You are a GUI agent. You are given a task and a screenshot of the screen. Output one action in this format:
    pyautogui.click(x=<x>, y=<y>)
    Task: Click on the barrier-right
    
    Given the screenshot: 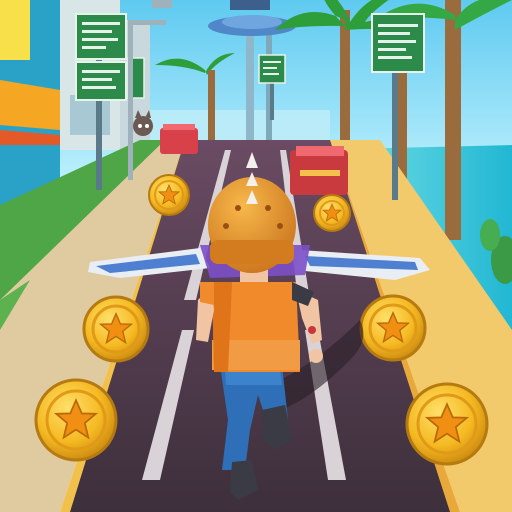 What is the action you would take?
    pyautogui.click(x=319, y=170)
    